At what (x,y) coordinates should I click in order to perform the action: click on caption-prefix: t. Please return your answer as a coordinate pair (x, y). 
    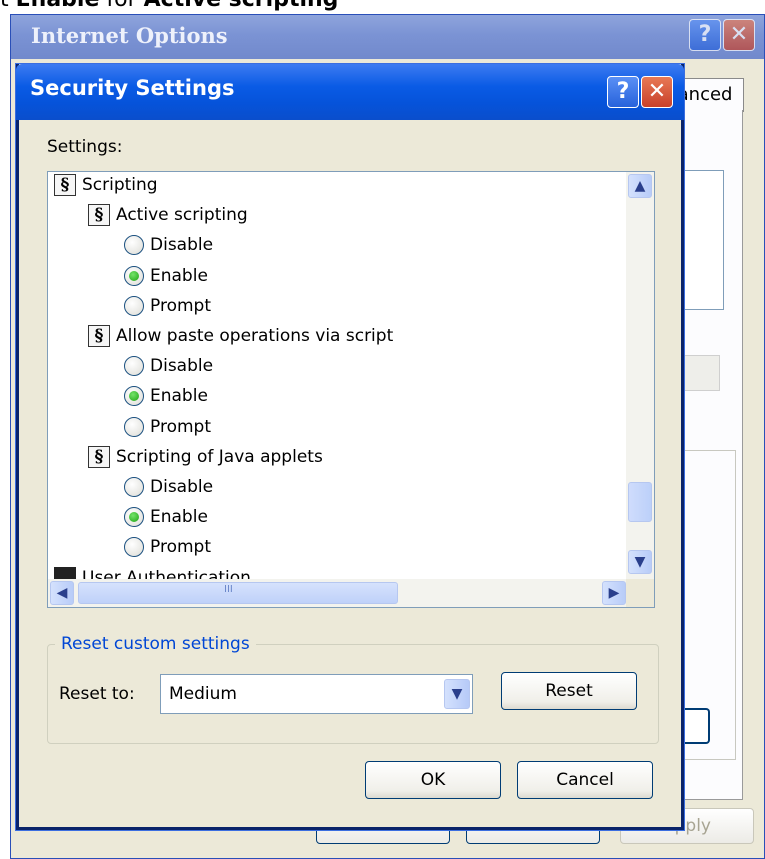
    Looking at the image, I should click on (8, 6).